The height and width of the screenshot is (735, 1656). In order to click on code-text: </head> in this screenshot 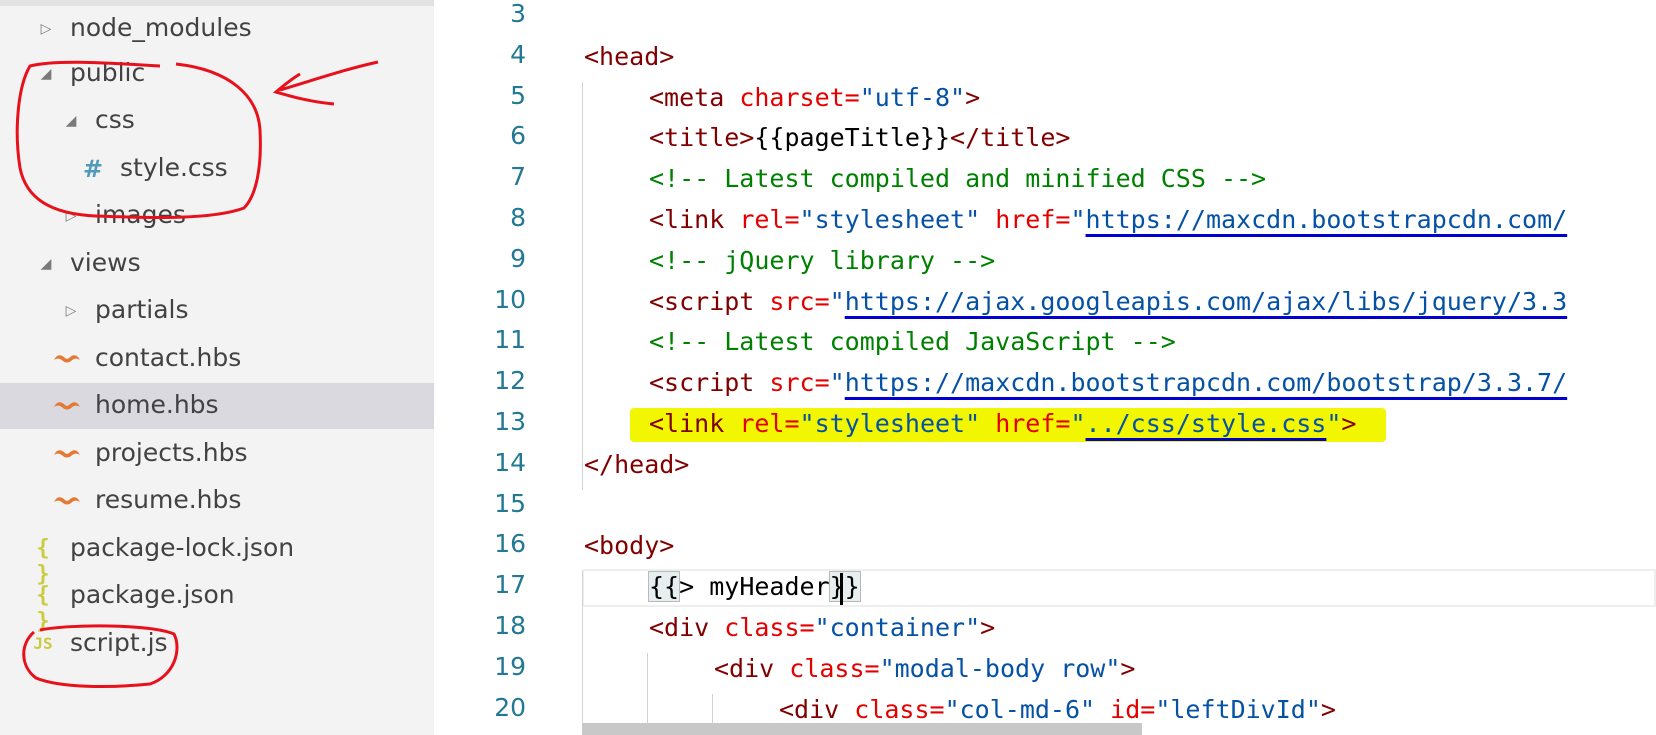, I will do `click(636, 465)`.